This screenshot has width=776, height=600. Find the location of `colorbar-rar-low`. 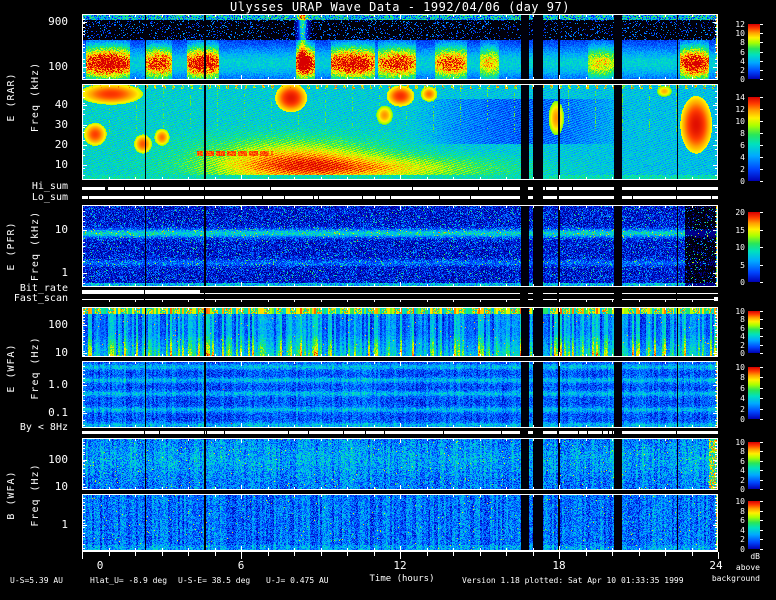

colorbar-rar-low is located at coordinates (754, 139).